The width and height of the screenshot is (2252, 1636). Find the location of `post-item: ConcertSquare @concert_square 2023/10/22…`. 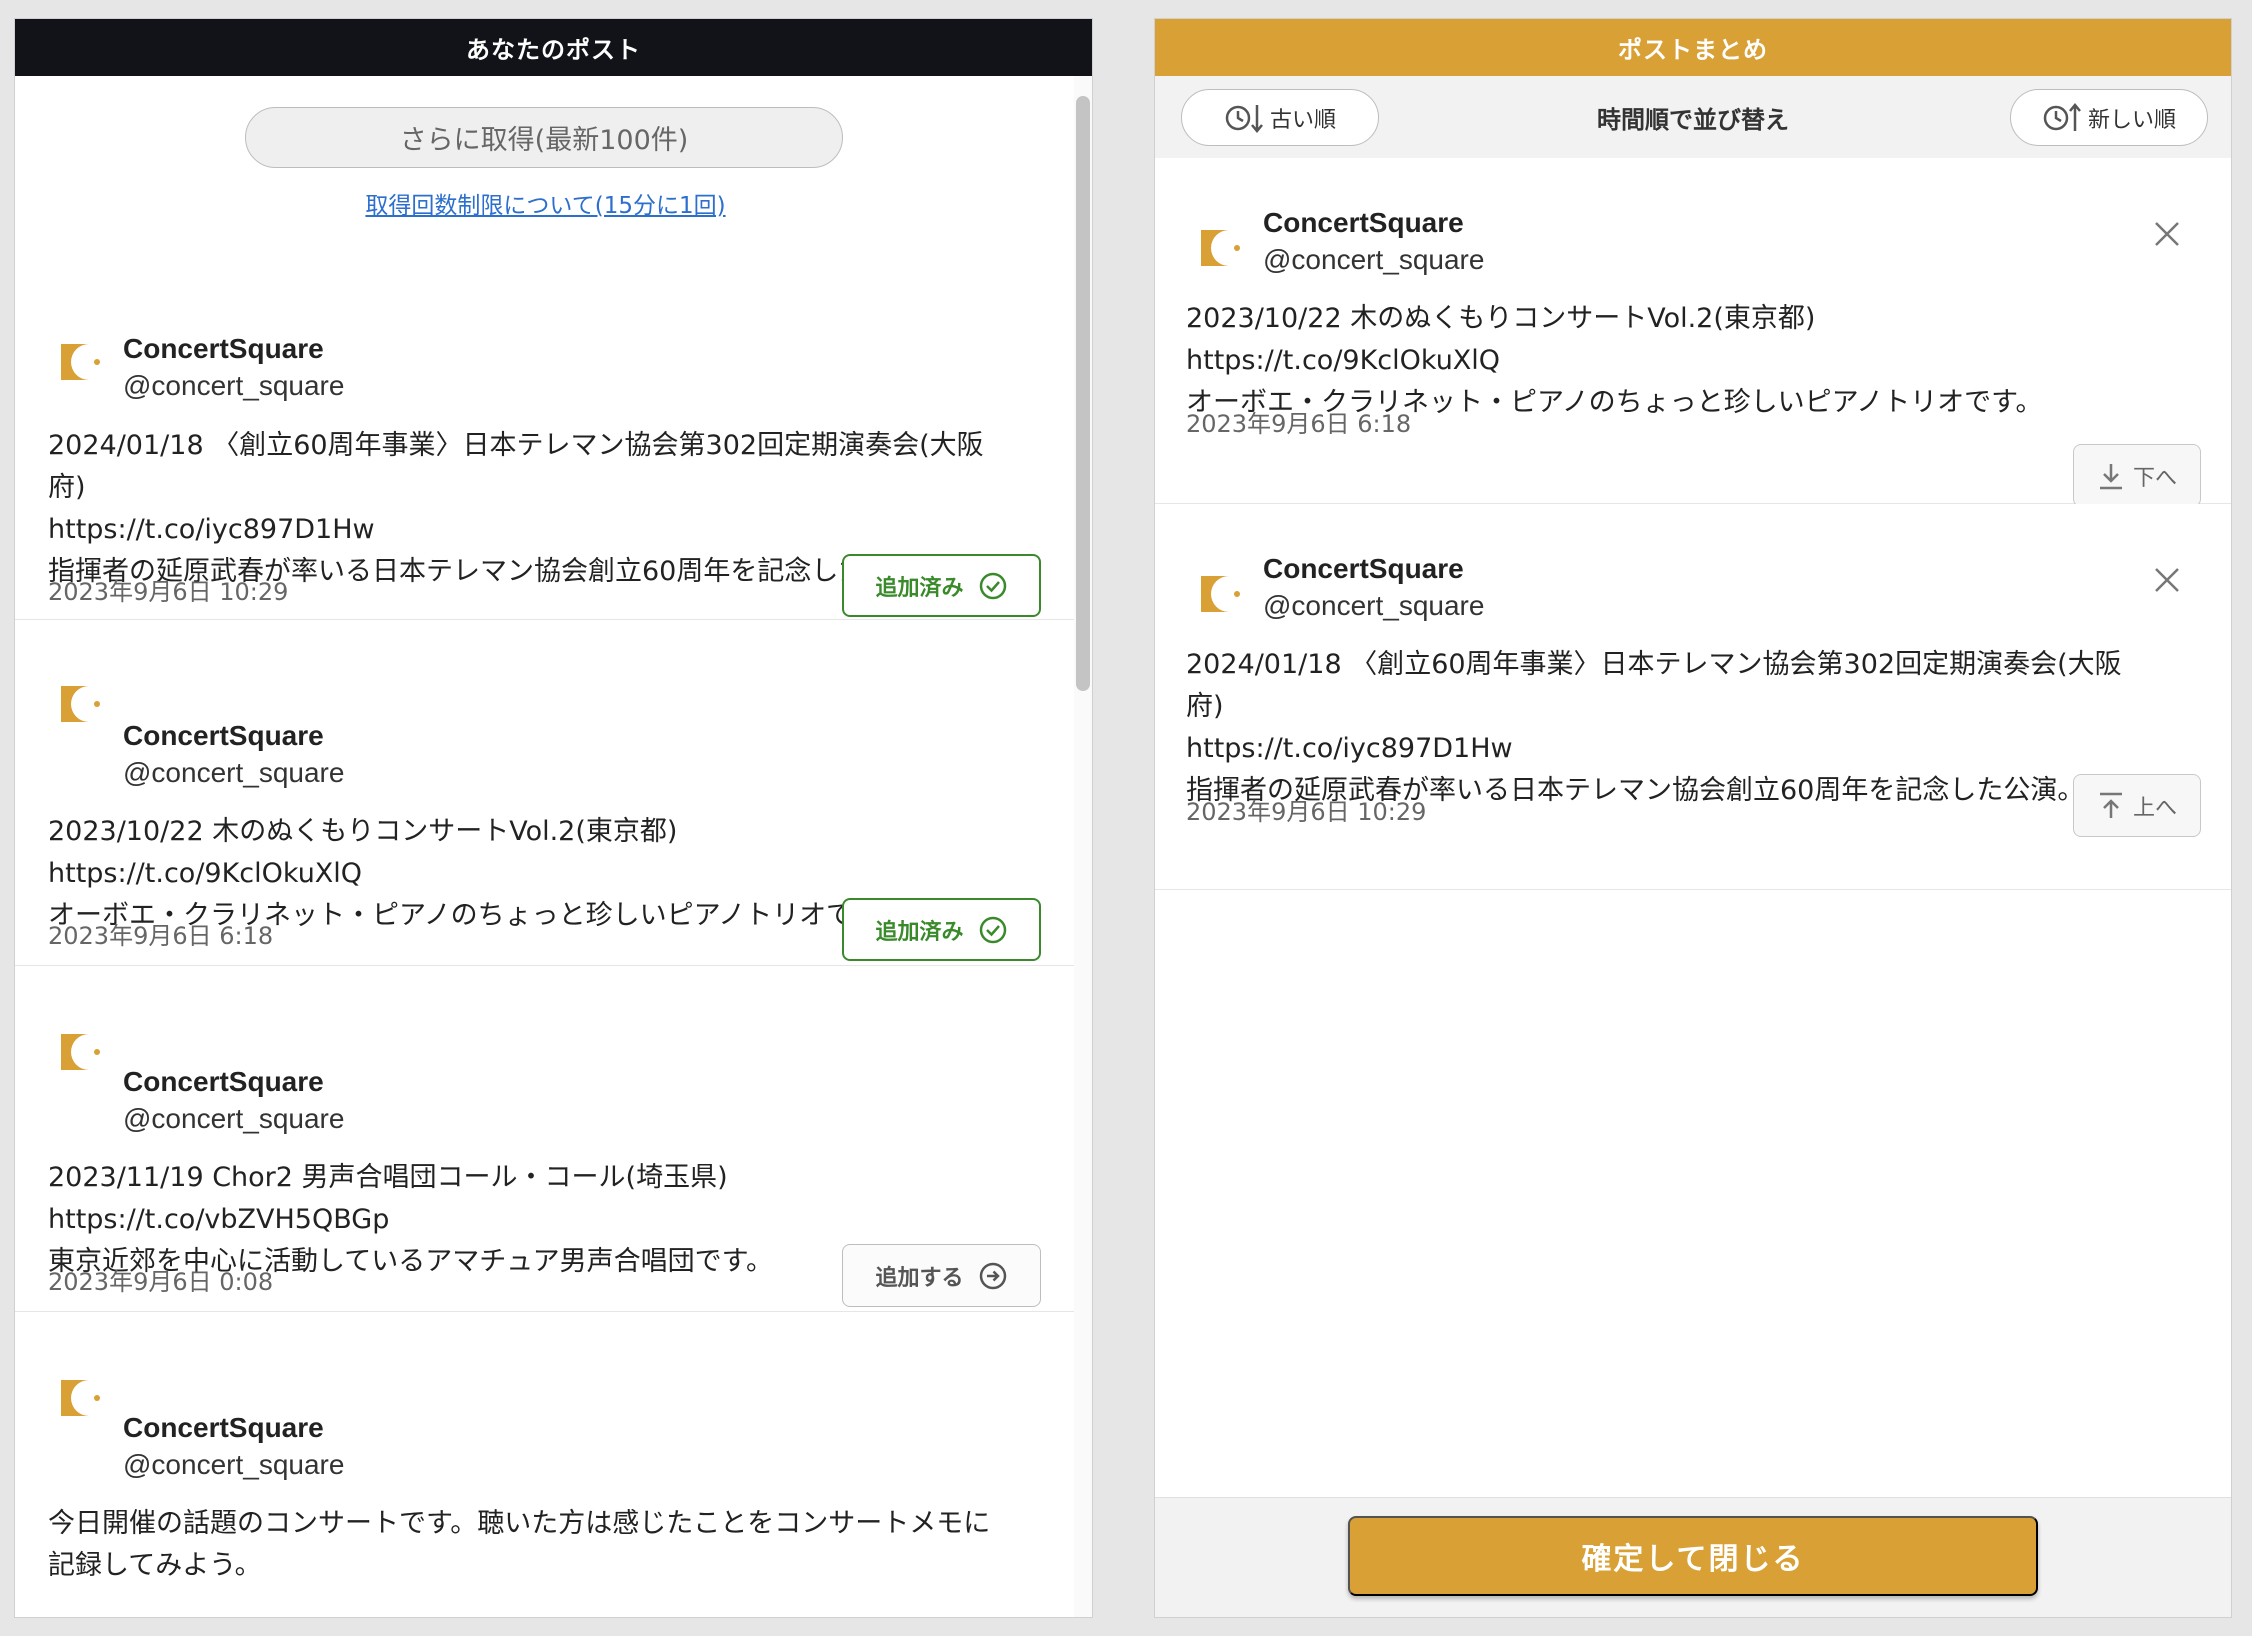

post-item: ConcertSquare @concert_square 2023/10/22… is located at coordinates (545, 793).